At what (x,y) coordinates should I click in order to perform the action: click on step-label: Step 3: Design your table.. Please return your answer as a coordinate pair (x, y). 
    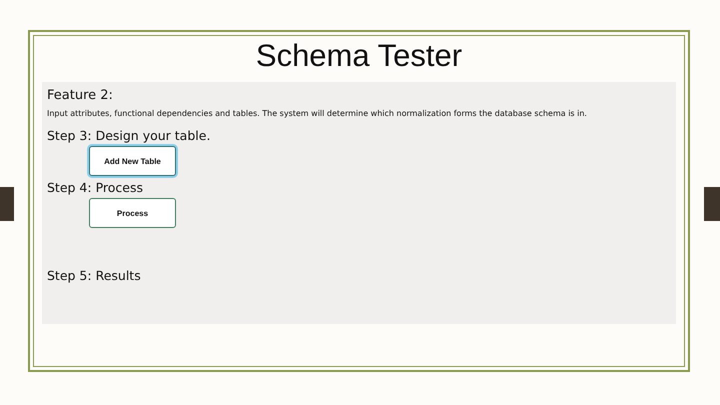
    Looking at the image, I should click on (129, 135).